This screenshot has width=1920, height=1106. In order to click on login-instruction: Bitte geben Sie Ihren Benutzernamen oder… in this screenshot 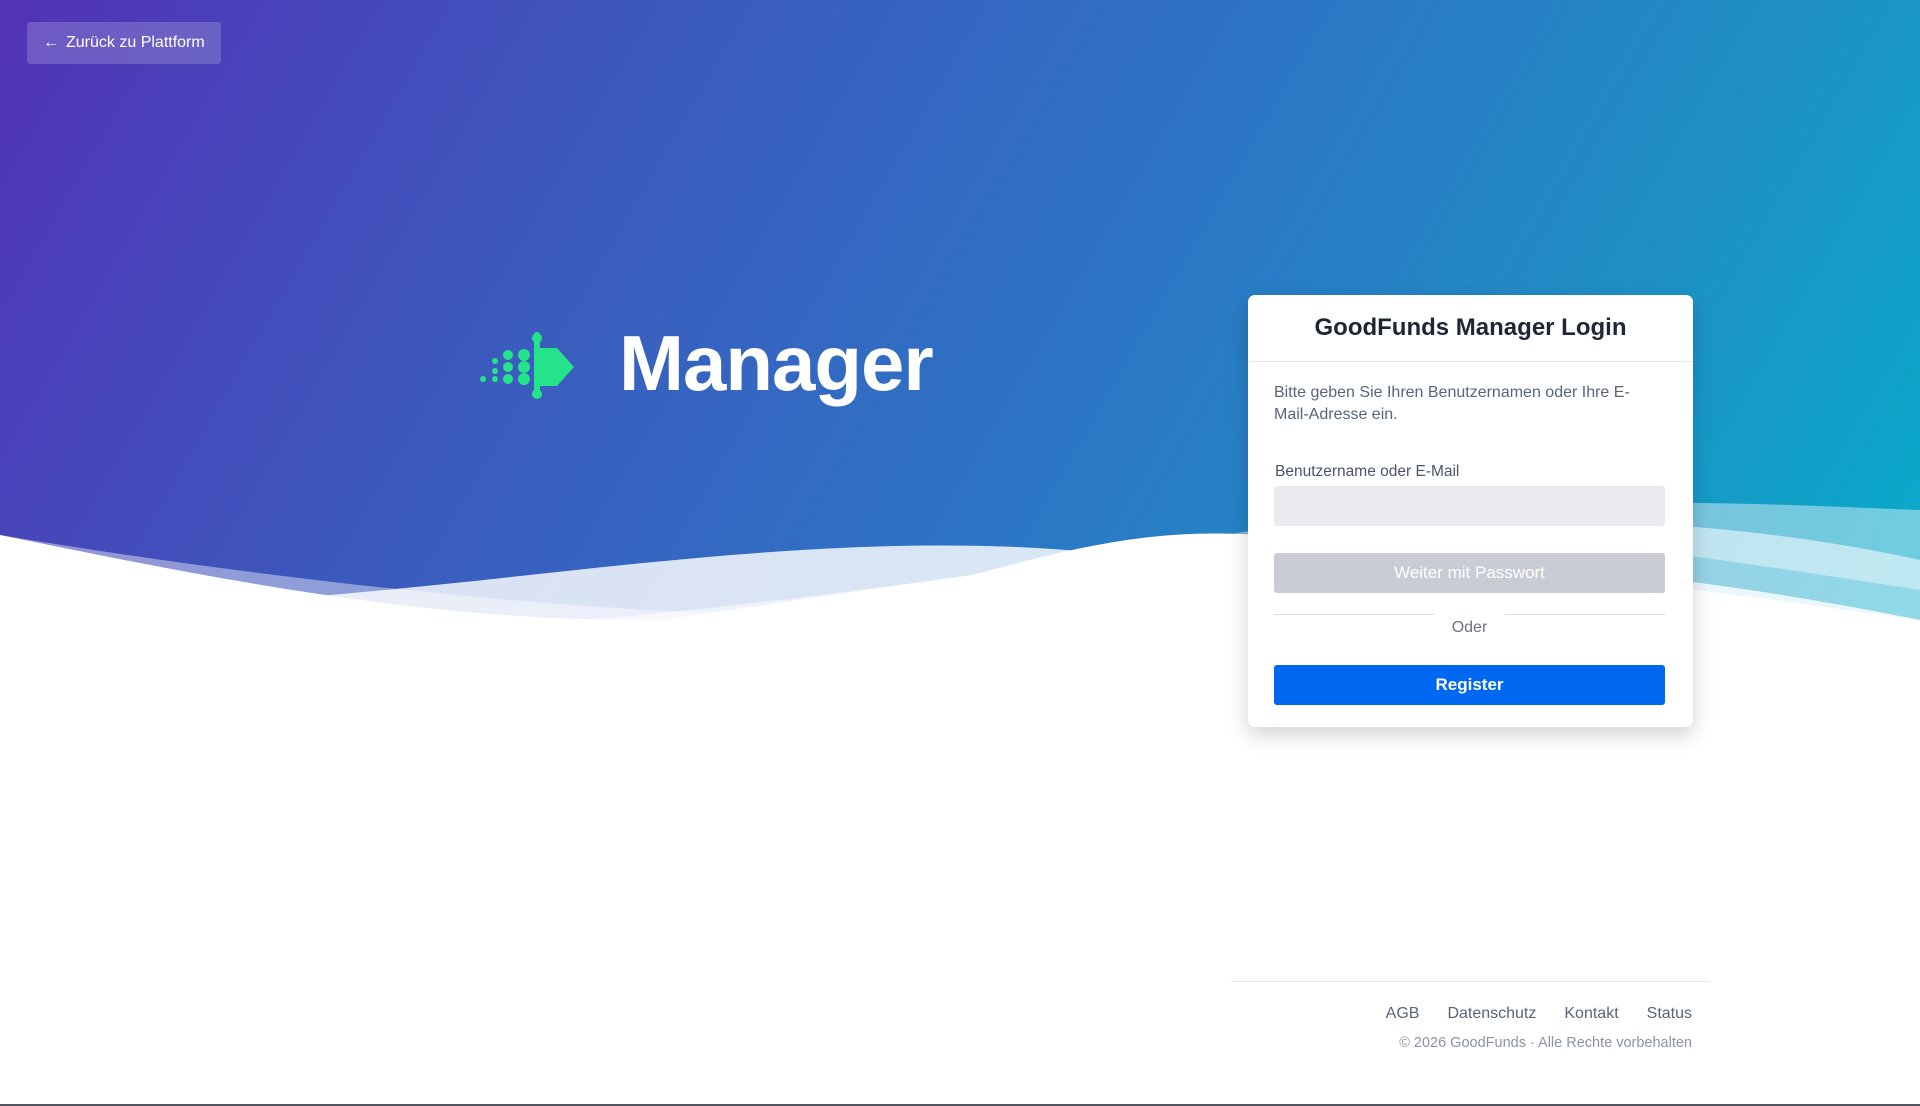, I will do `click(1452, 403)`.